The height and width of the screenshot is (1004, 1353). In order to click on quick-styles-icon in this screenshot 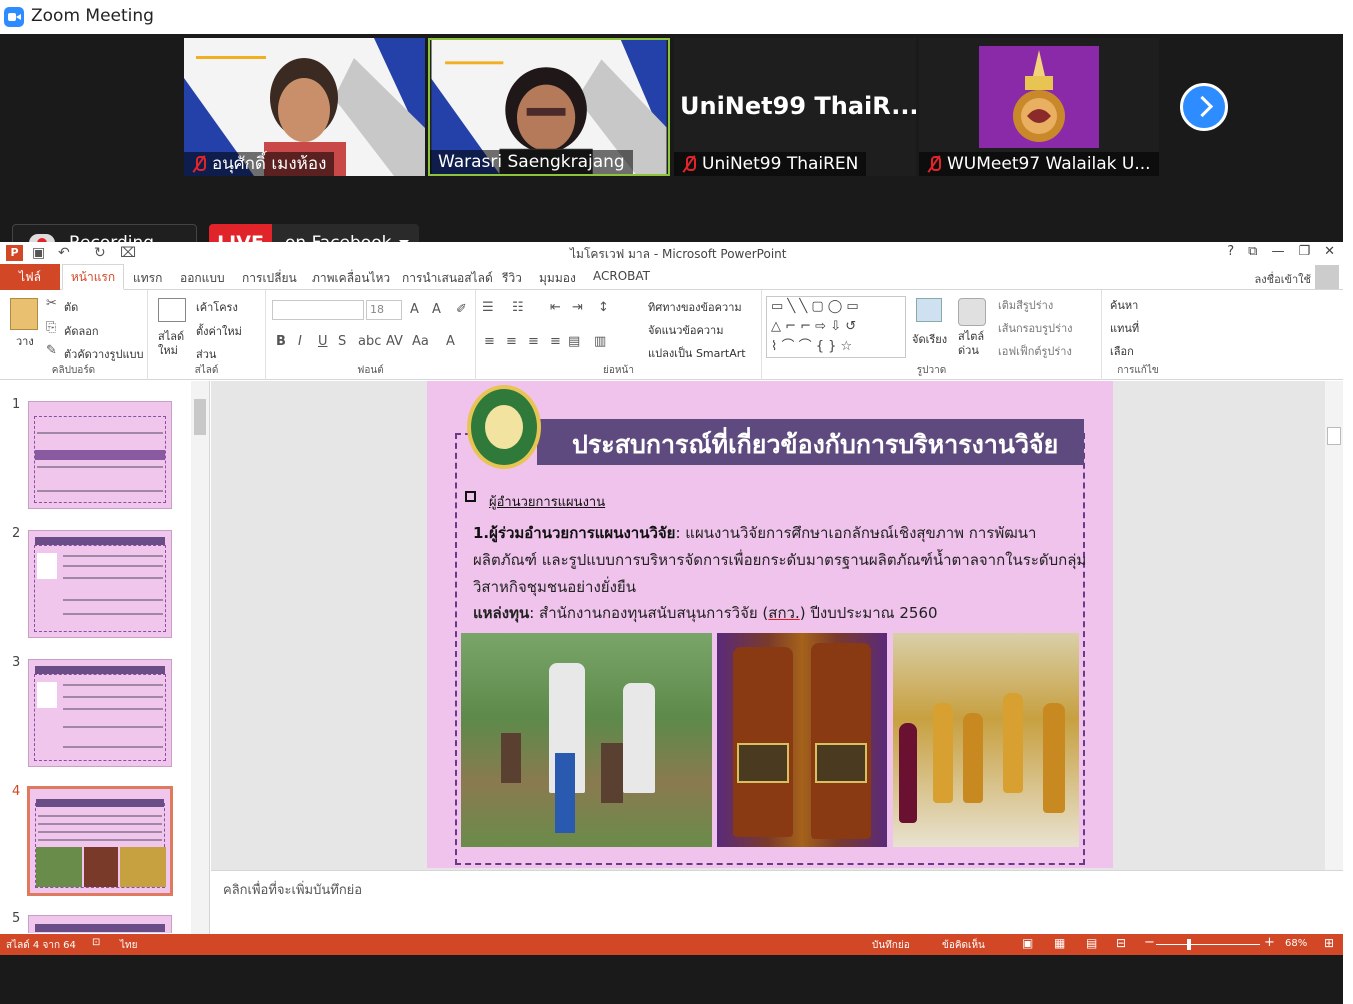, I will do `click(972, 312)`.